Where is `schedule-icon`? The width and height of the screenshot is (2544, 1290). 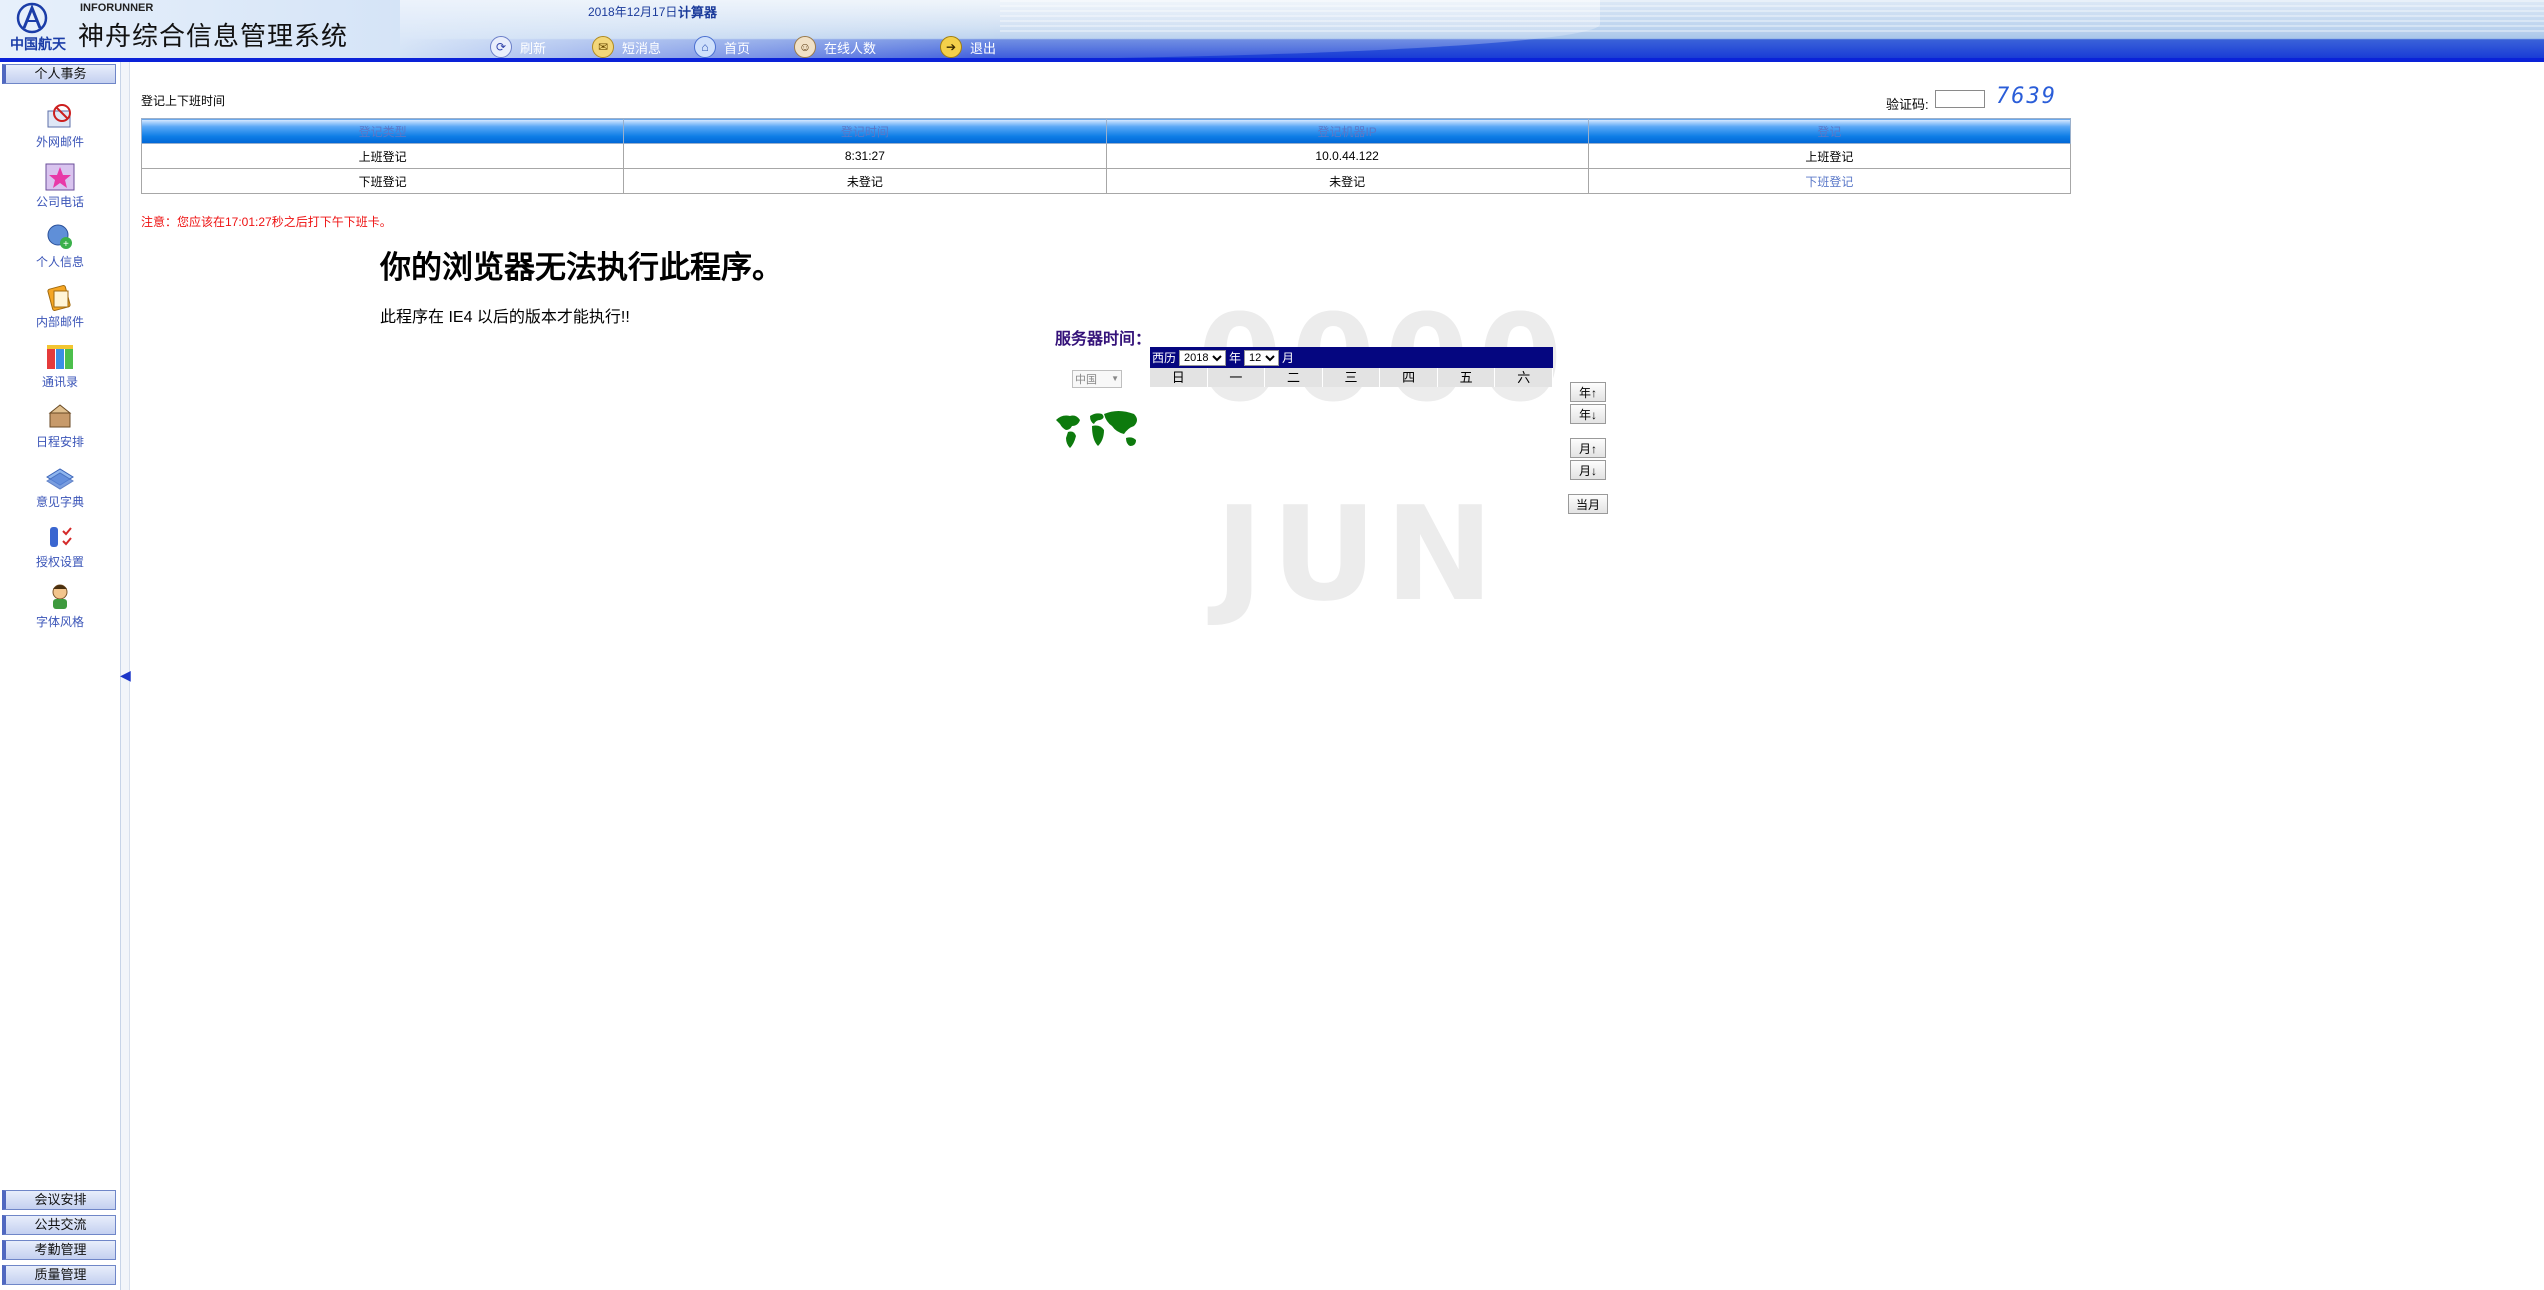
schedule-icon is located at coordinates (60, 417).